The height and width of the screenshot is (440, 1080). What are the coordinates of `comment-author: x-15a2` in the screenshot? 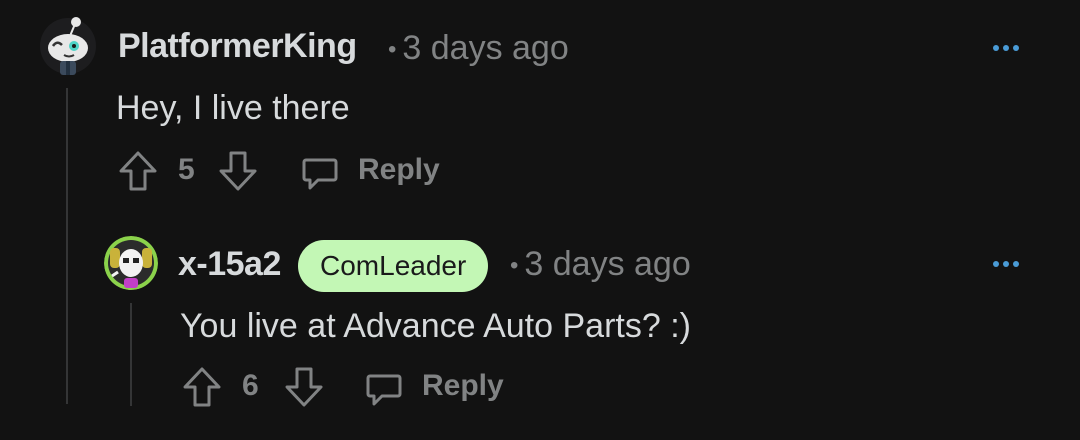 It's located at (229, 264).